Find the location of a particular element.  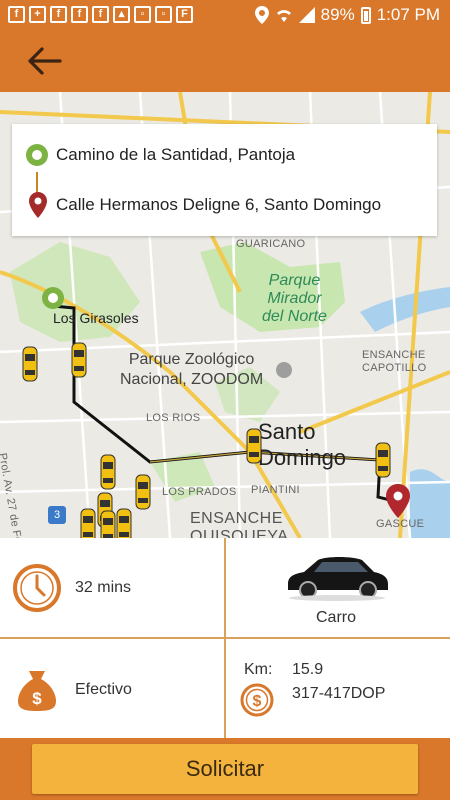

price-range: 317-417DOP is located at coordinates (339, 693).